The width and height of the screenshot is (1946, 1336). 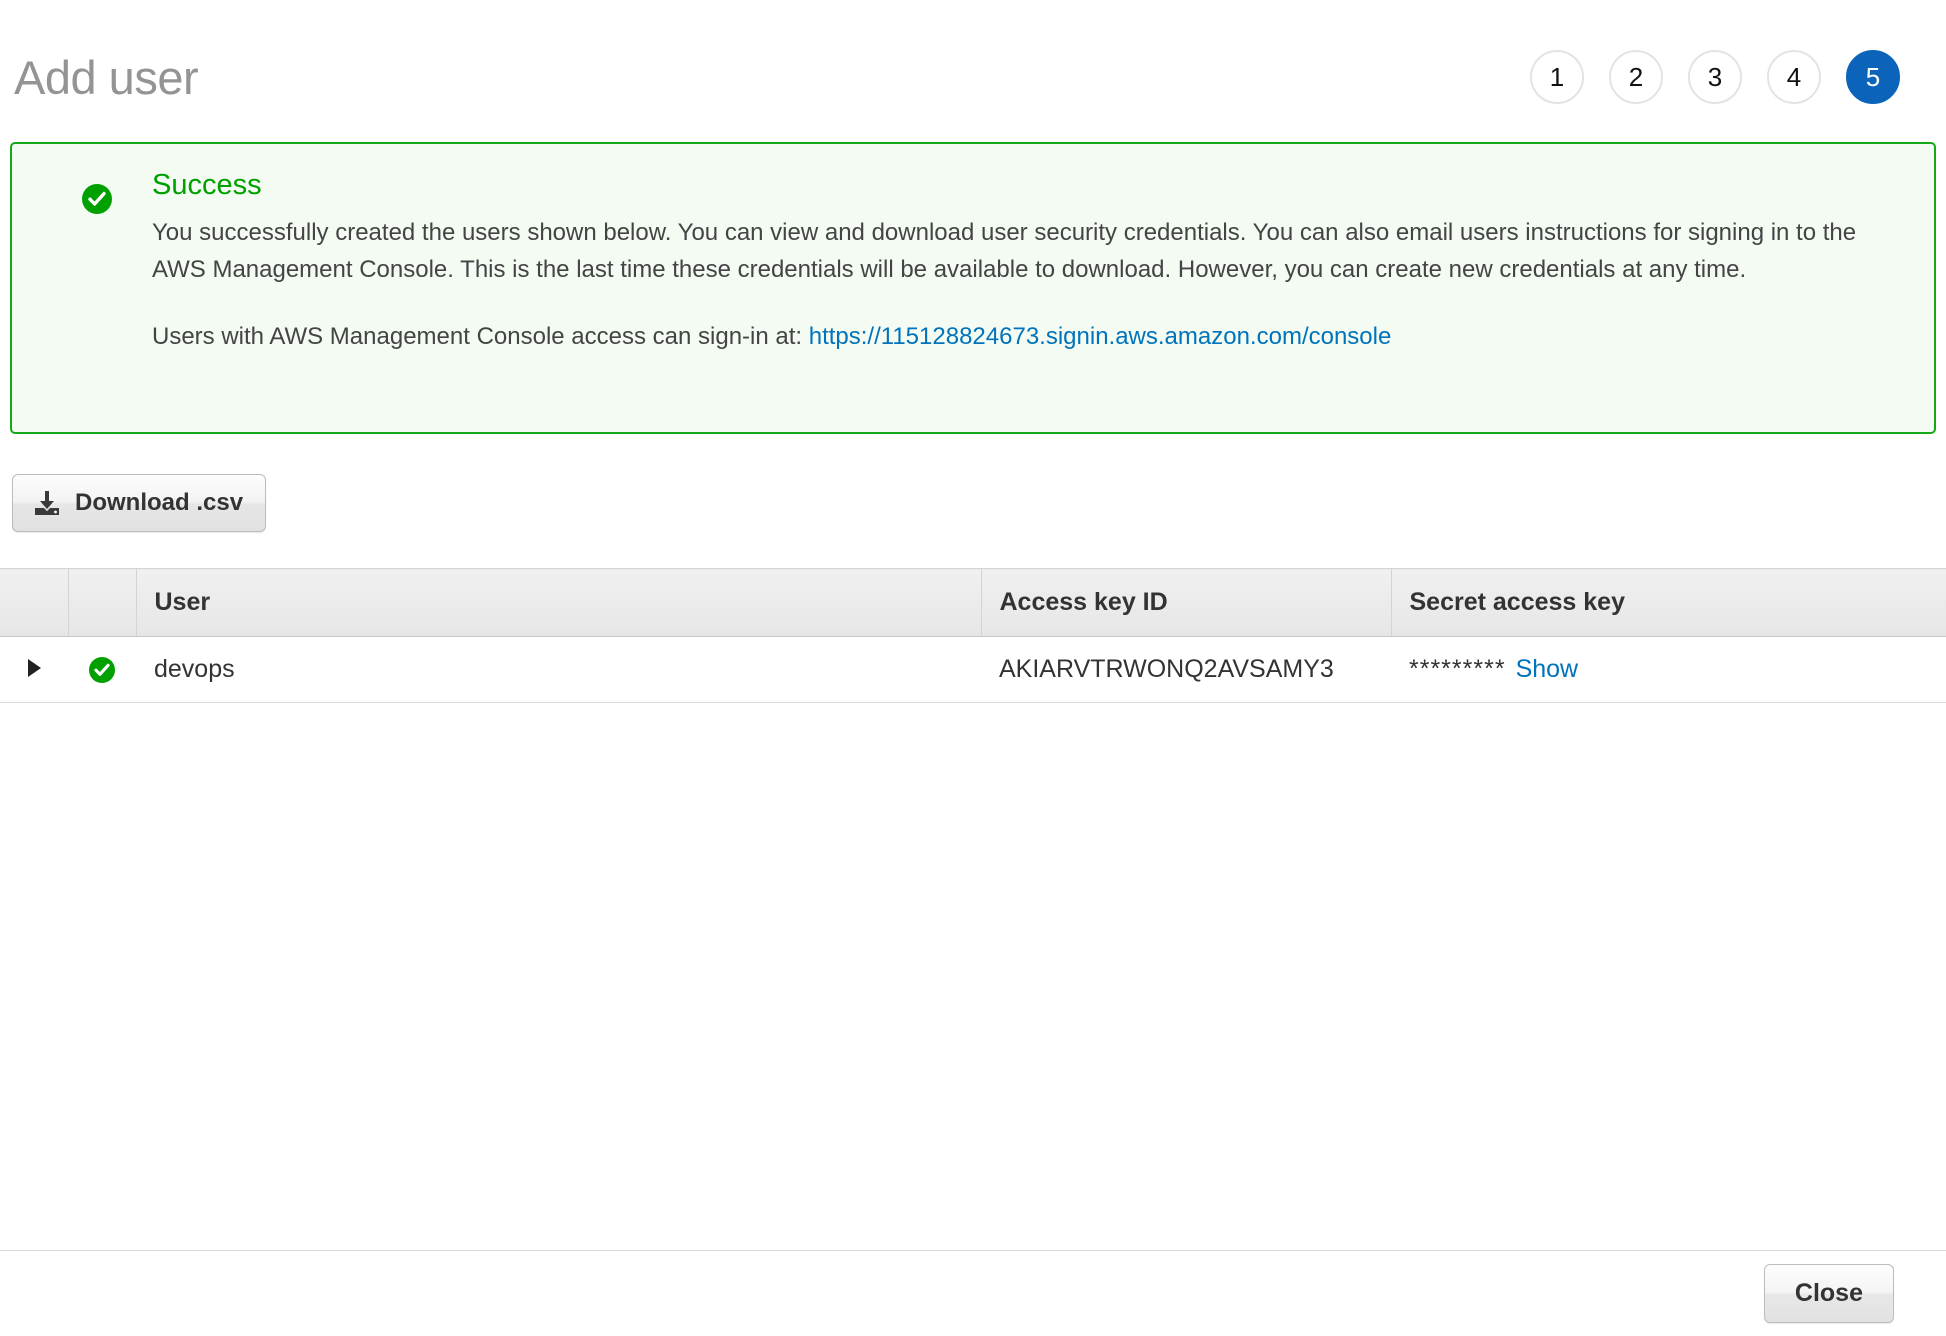 What do you see at coordinates (1668, 602) in the screenshot?
I see `column-header-secret-access-key: Secret access key` at bounding box center [1668, 602].